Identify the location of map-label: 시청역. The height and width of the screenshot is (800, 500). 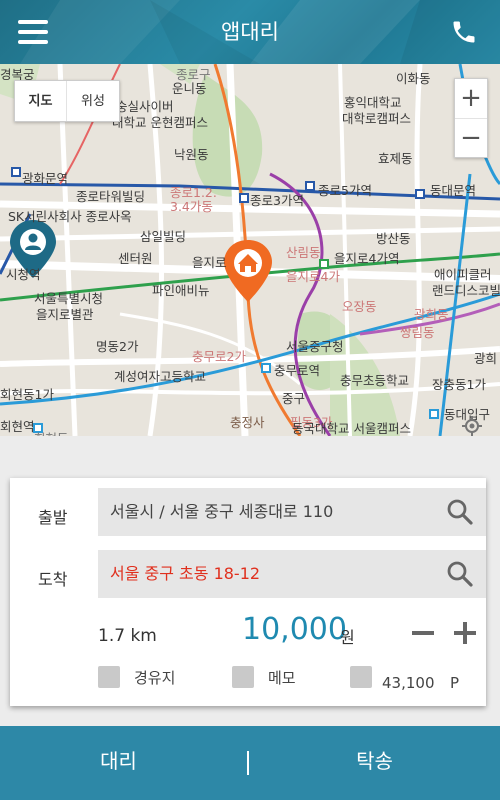
(23, 274).